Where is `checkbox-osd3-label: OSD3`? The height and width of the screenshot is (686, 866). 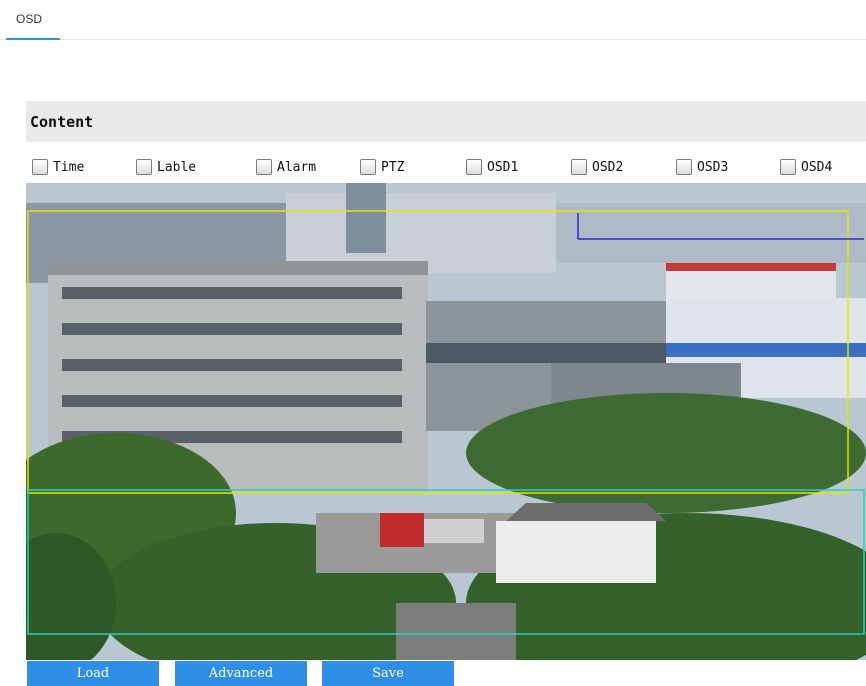
checkbox-osd3-label: OSD3 is located at coordinates (713, 167).